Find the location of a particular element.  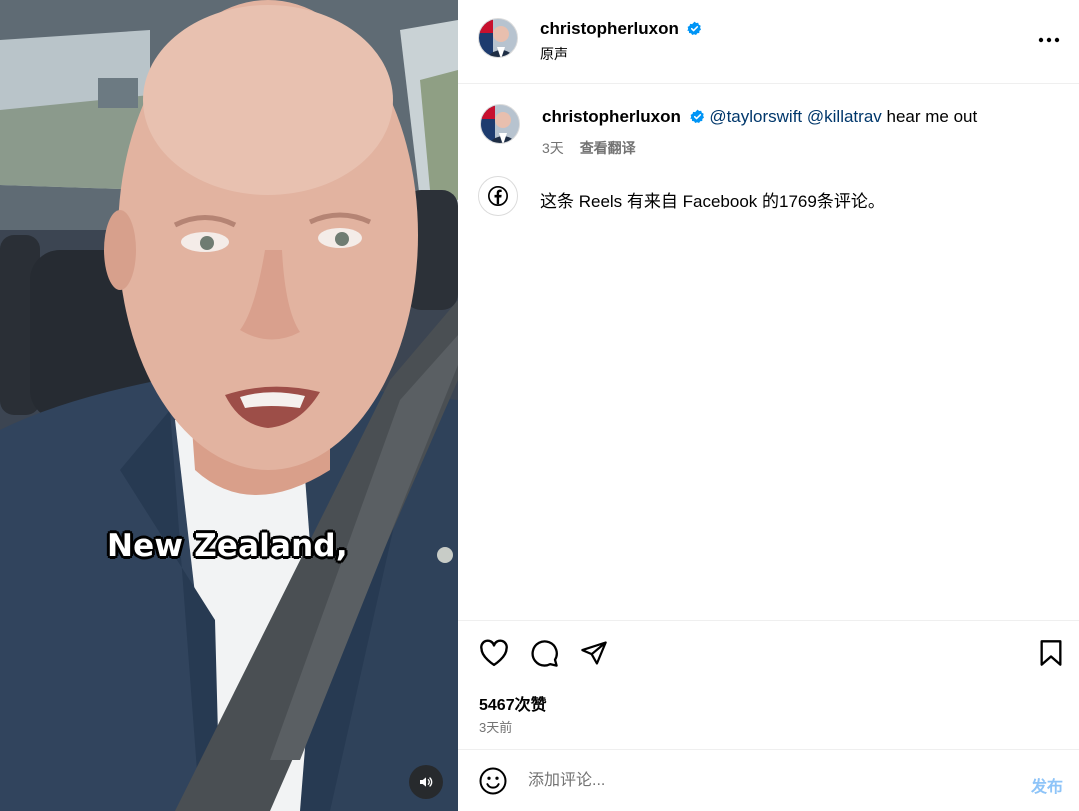

author-avatar is located at coordinates (498, 38).